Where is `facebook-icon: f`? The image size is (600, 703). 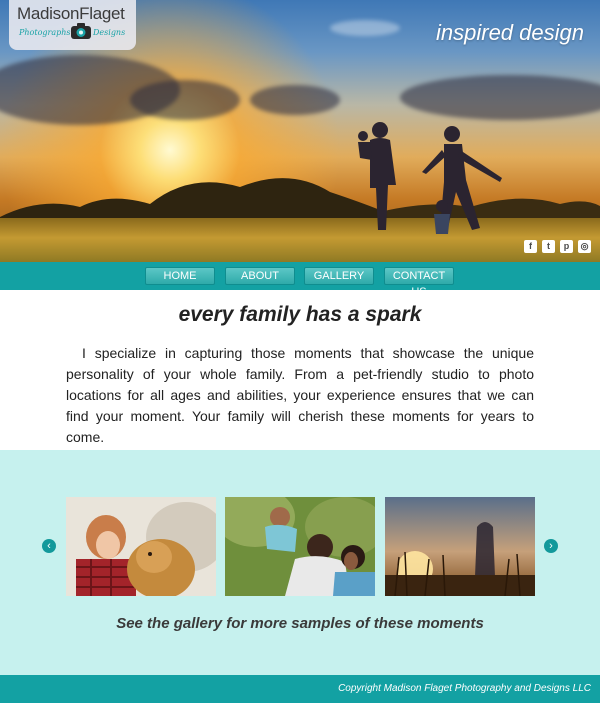 facebook-icon: f is located at coordinates (530, 246).